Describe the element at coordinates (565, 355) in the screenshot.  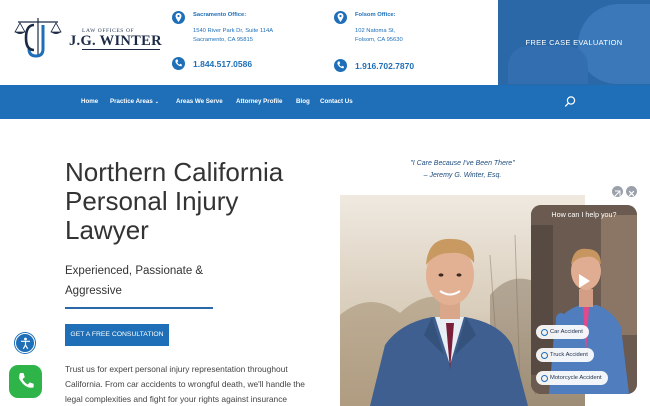
I see `option-truck-accident: Truck Accident` at that location.